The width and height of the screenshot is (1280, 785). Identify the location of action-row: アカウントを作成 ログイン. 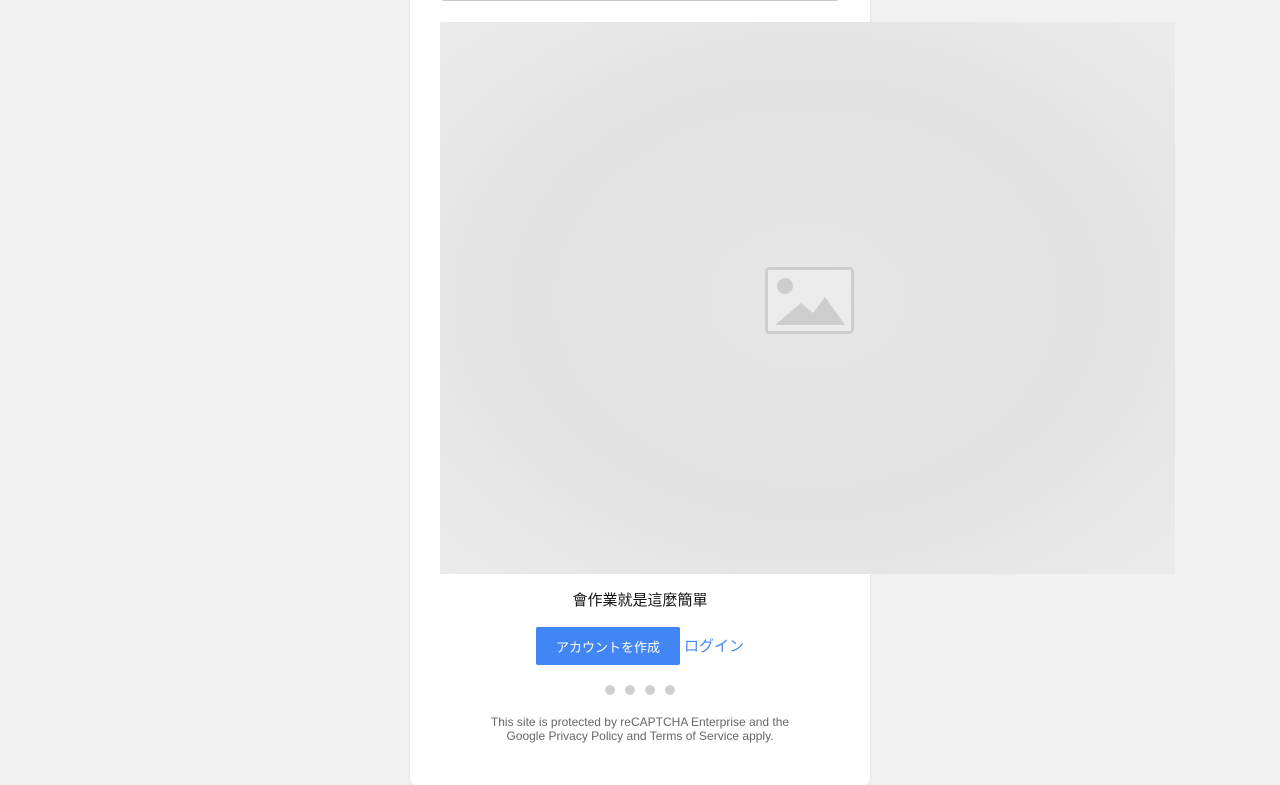
(640, 646).